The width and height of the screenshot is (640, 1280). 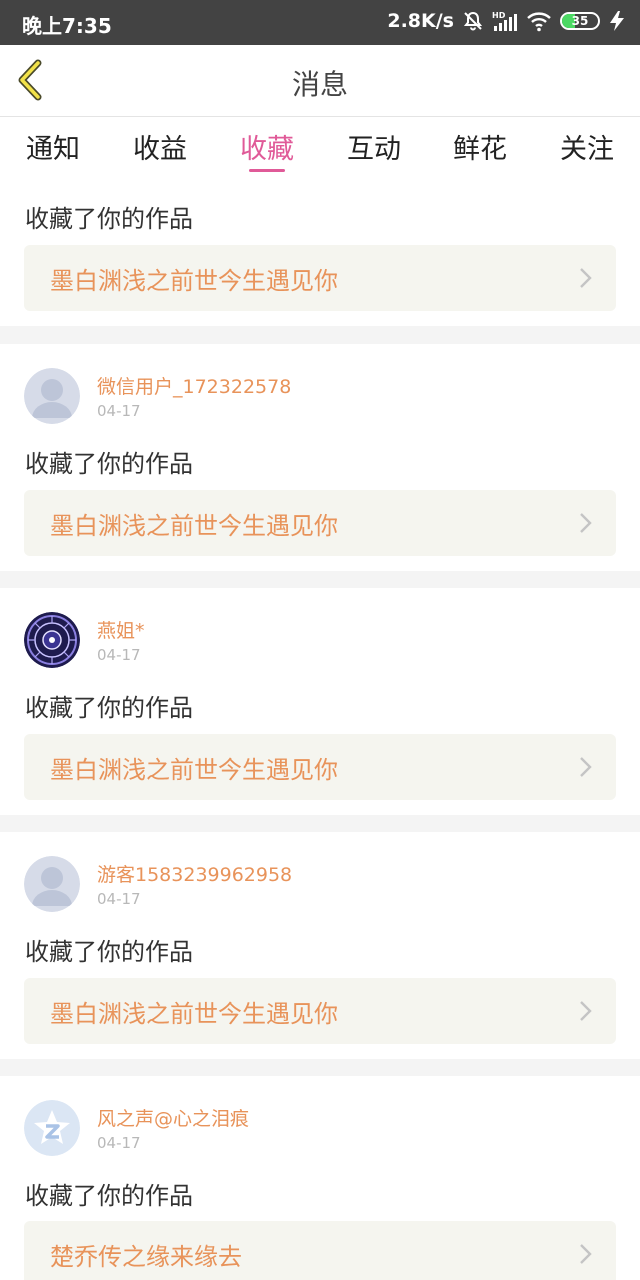 What do you see at coordinates (473, 21) in the screenshot?
I see `mute-bell-icon` at bounding box center [473, 21].